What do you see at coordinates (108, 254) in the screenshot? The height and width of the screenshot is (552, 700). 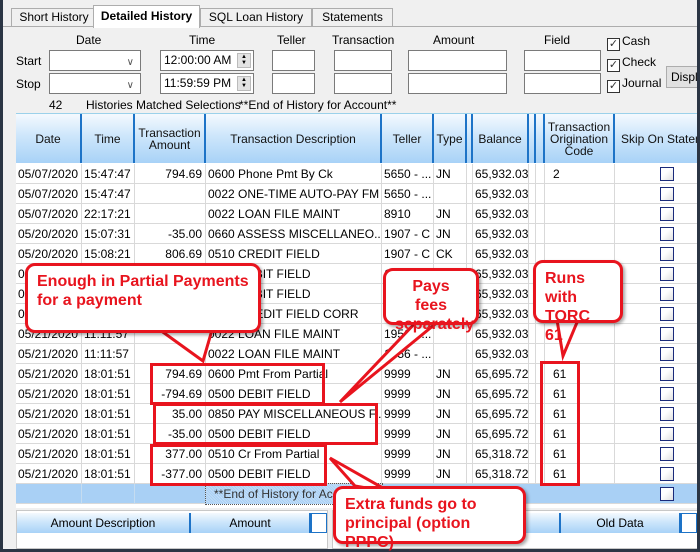 I see `cell-time: 15:08:21` at bounding box center [108, 254].